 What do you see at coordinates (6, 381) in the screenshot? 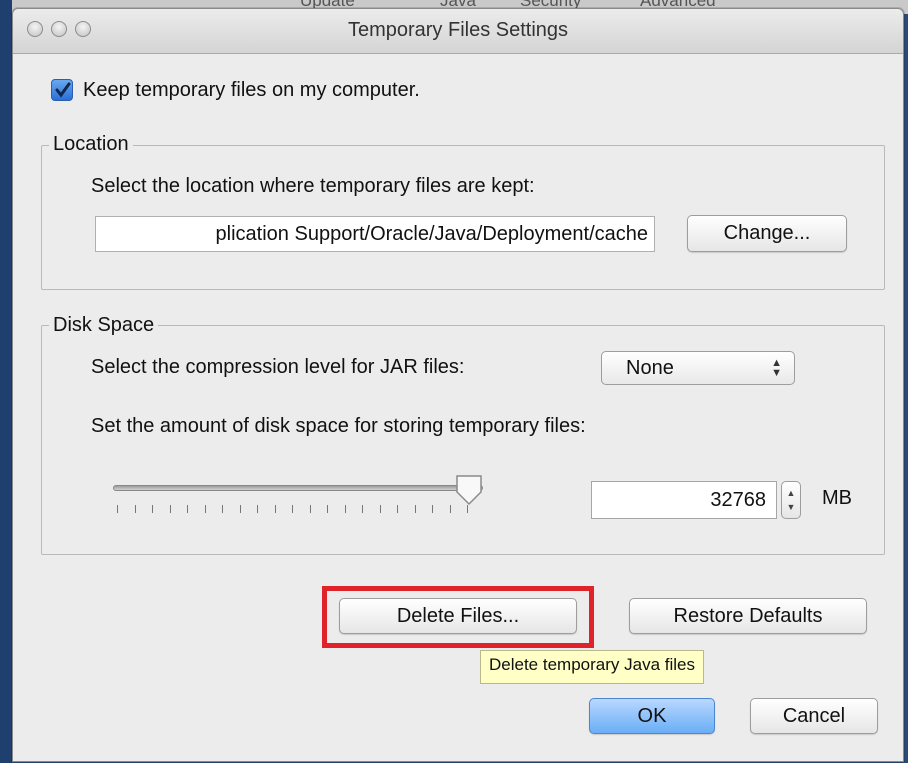
I see `background-window-edge` at bounding box center [6, 381].